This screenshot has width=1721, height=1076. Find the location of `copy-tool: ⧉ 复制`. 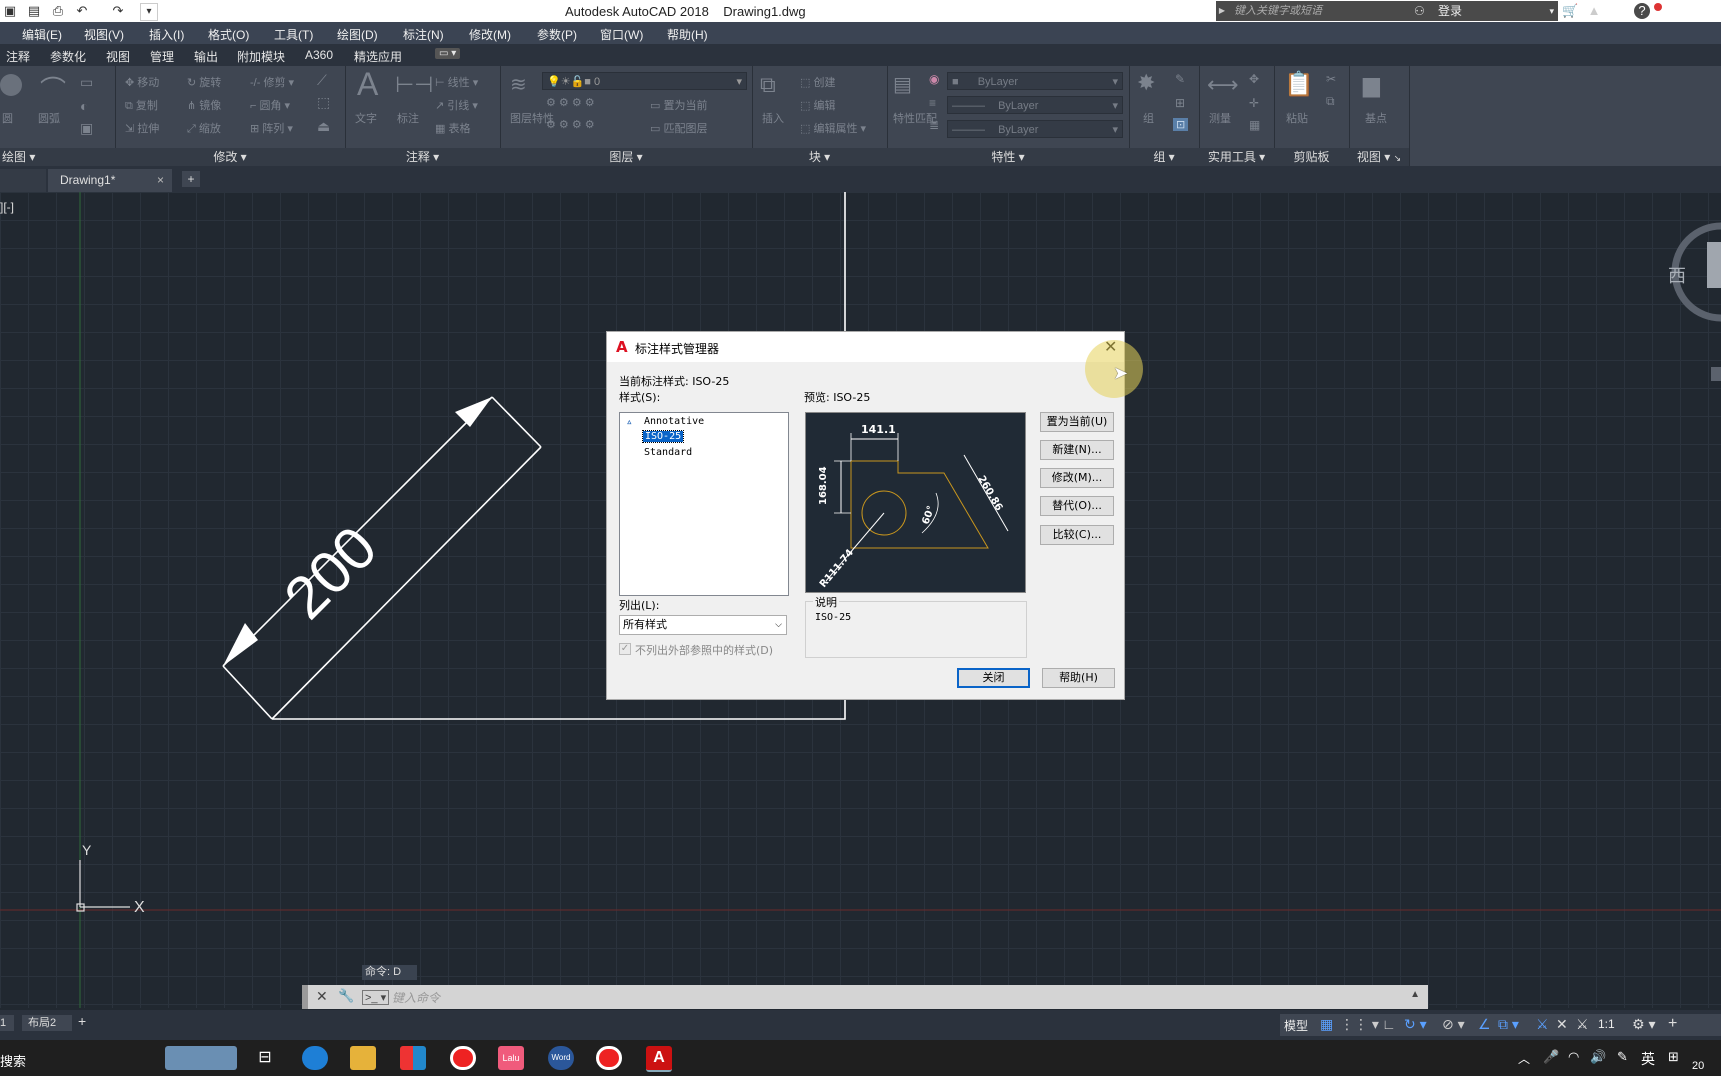

copy-tool: ⧉ 复制 is located at coordinates (141, 105).